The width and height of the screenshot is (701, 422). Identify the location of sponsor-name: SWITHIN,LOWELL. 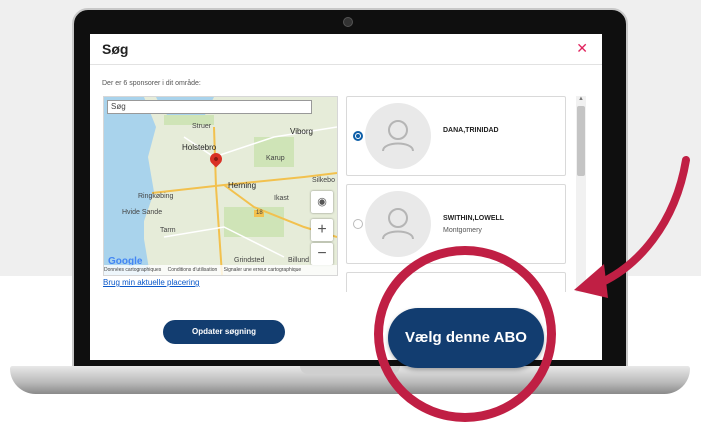
(474, 218).